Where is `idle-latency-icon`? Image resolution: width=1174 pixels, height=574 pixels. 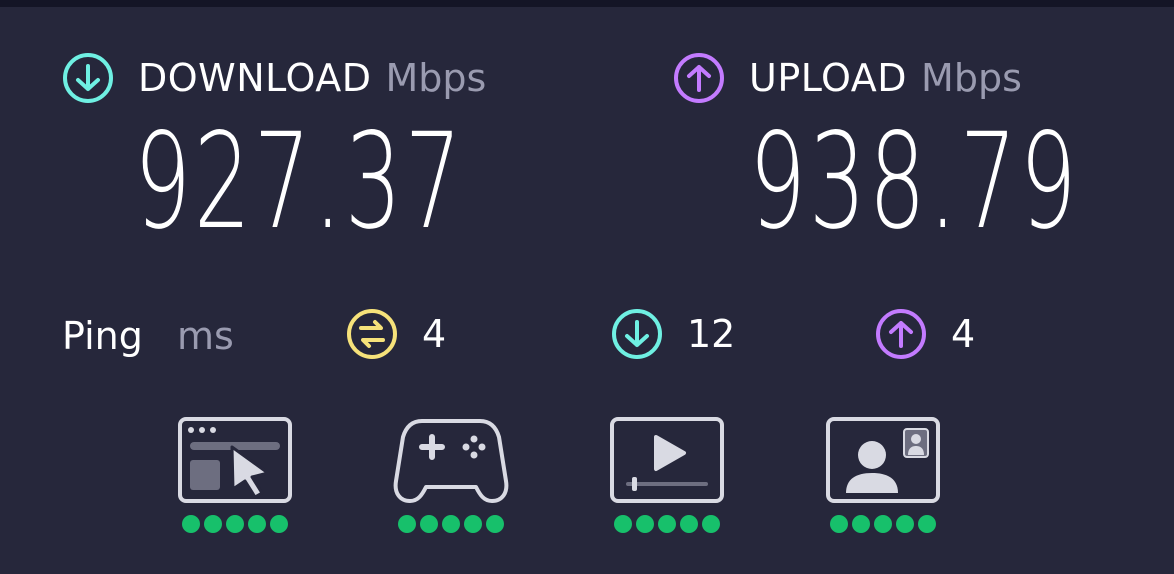 idle-latency-icon is located at coordinates (372, 334).